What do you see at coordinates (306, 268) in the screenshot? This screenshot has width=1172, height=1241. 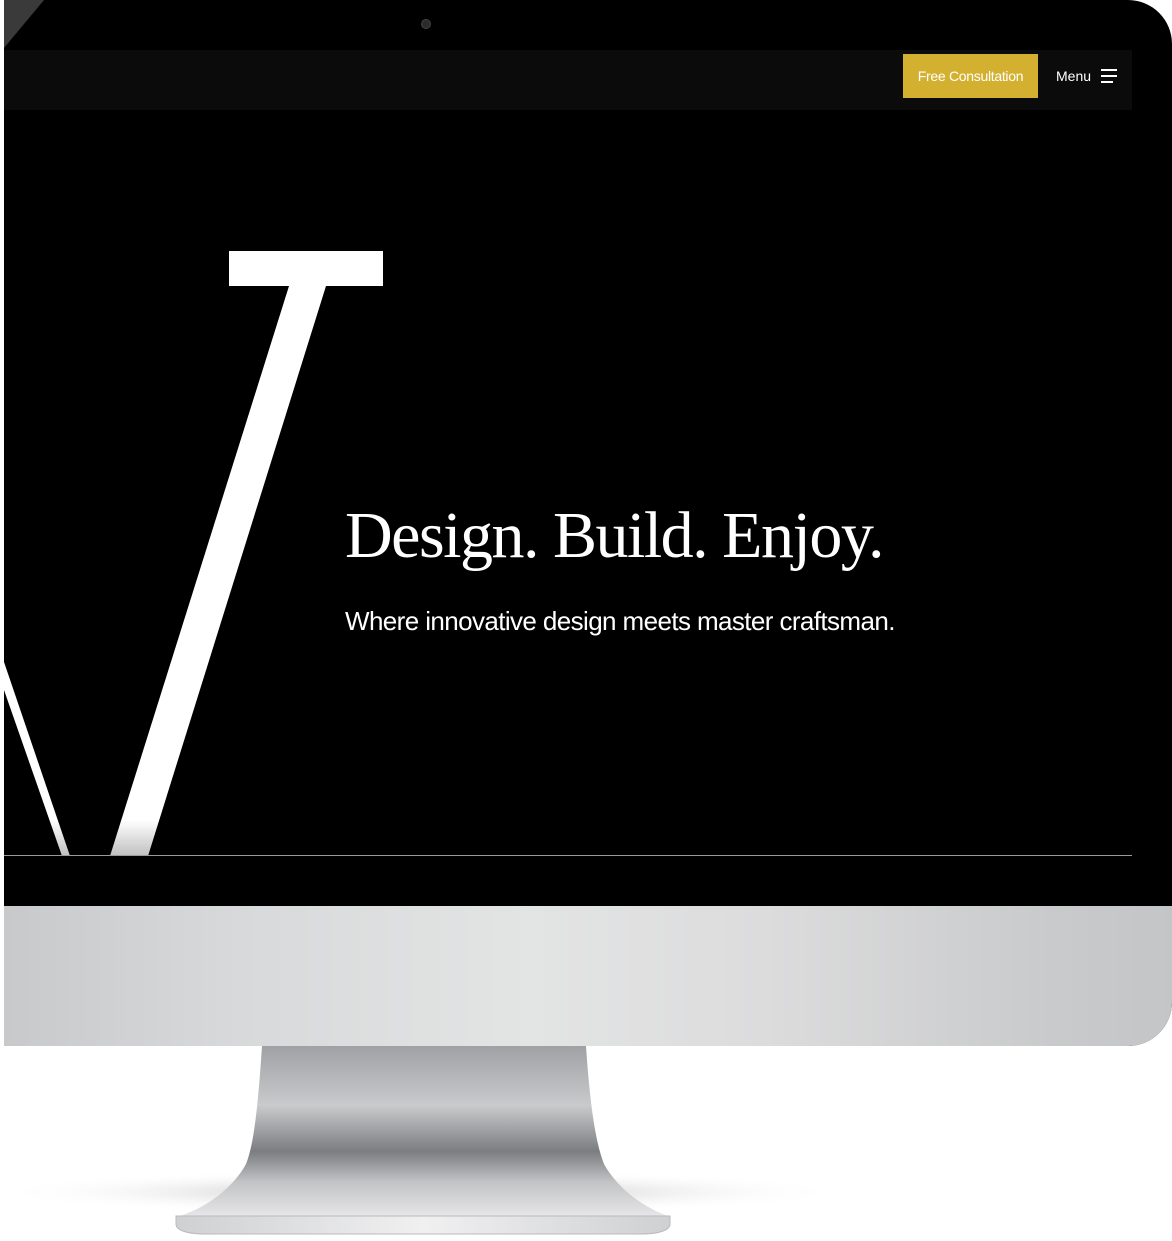 I see `logo-bar` at bounding box center [306, 268].